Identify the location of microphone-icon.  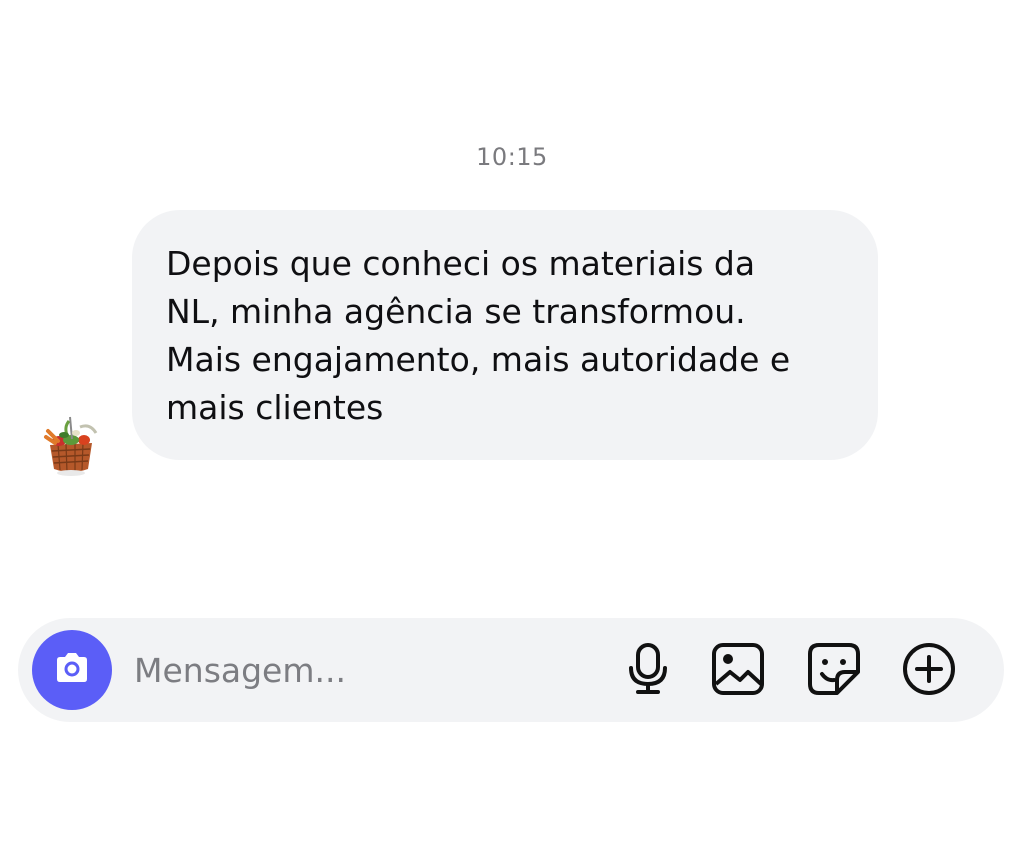
(648, 671).